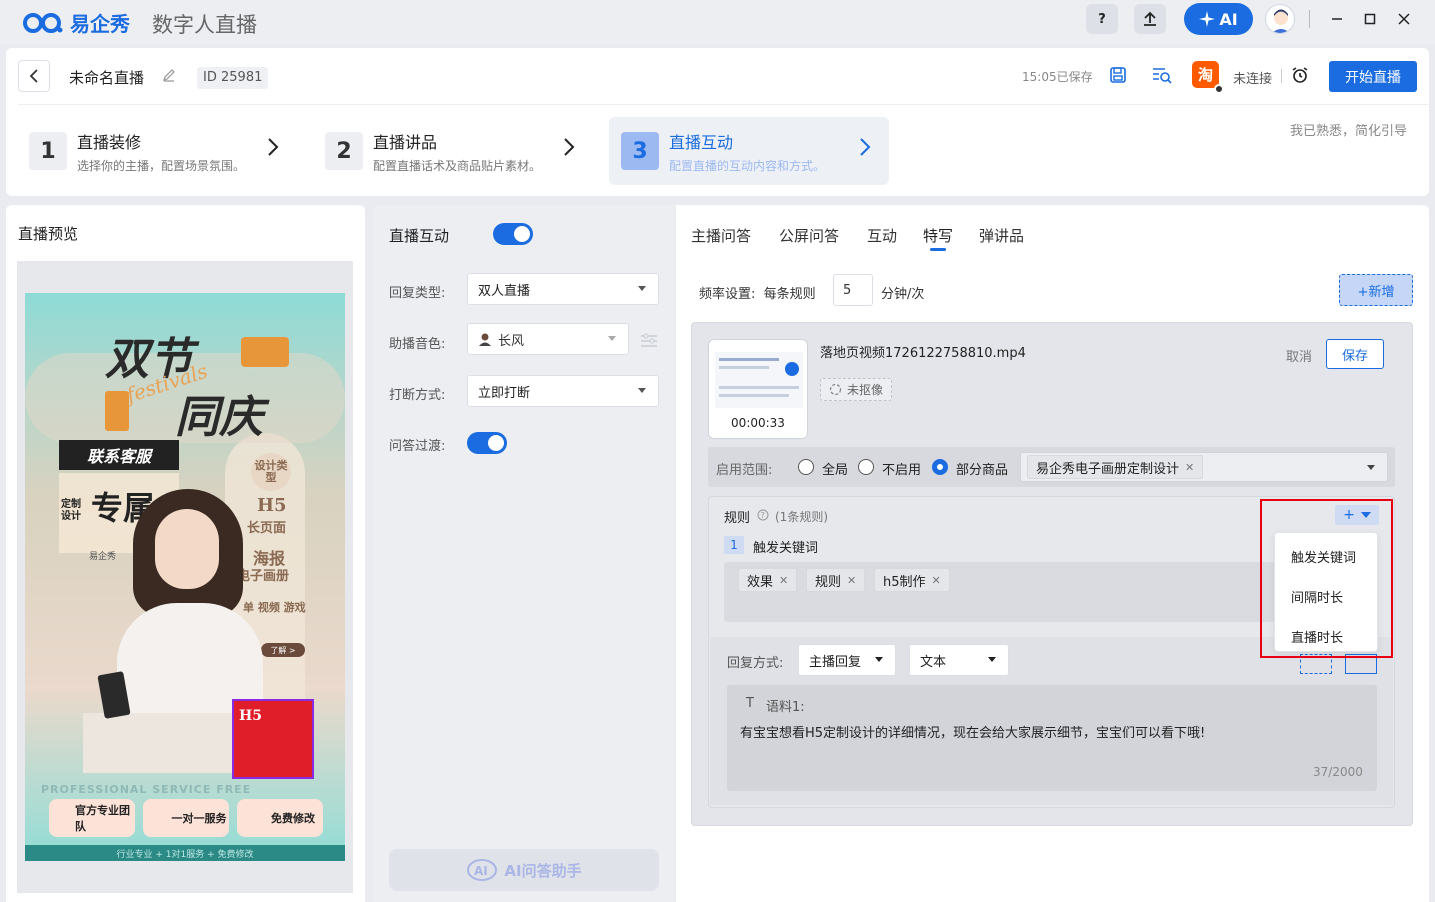  I want to click on loading-circle-icon, so click(835, 389).